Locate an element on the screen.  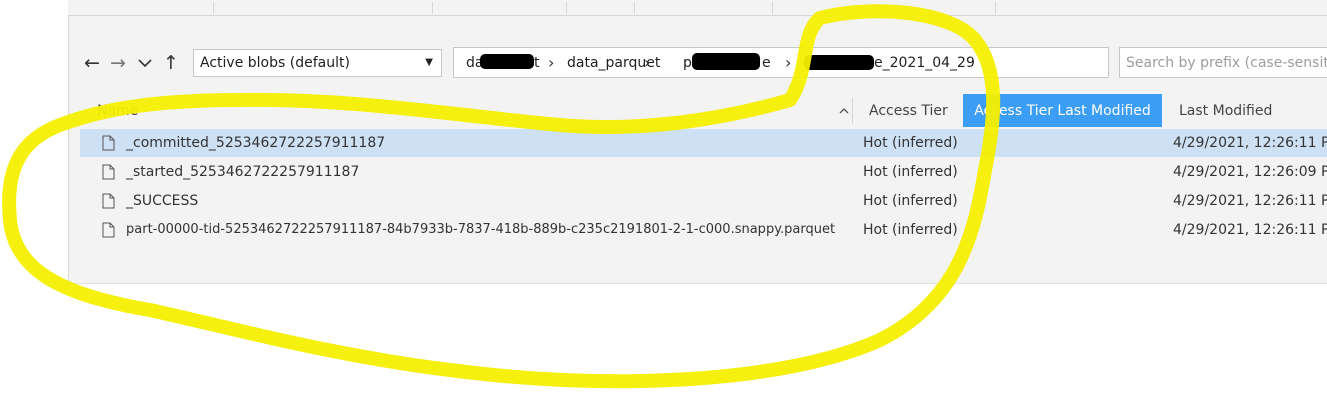
search-placeholder: Search by prefix (case-sensitive) is located at coordinates (1226, 63).